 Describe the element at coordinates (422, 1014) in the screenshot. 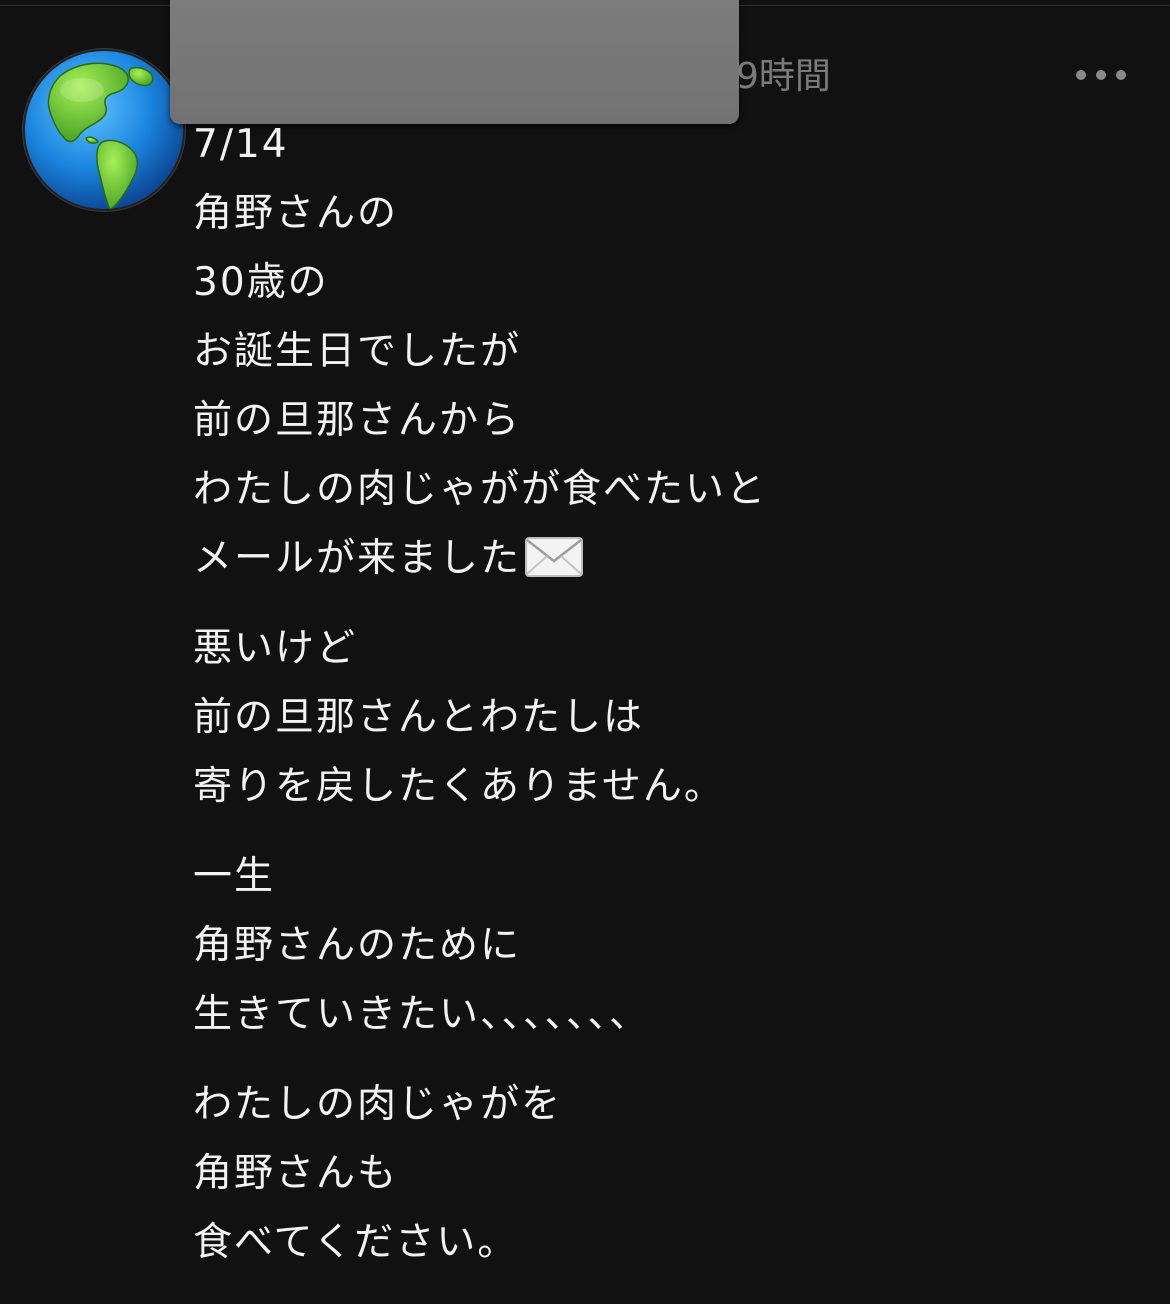

I see `post-line: 生きていきたい、、、、、、、` at that location.